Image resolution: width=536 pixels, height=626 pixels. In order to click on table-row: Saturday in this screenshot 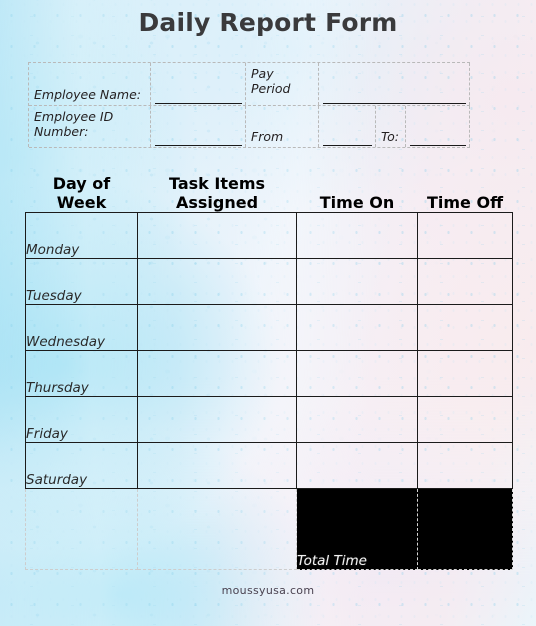, I will do `click(269, 465)`.